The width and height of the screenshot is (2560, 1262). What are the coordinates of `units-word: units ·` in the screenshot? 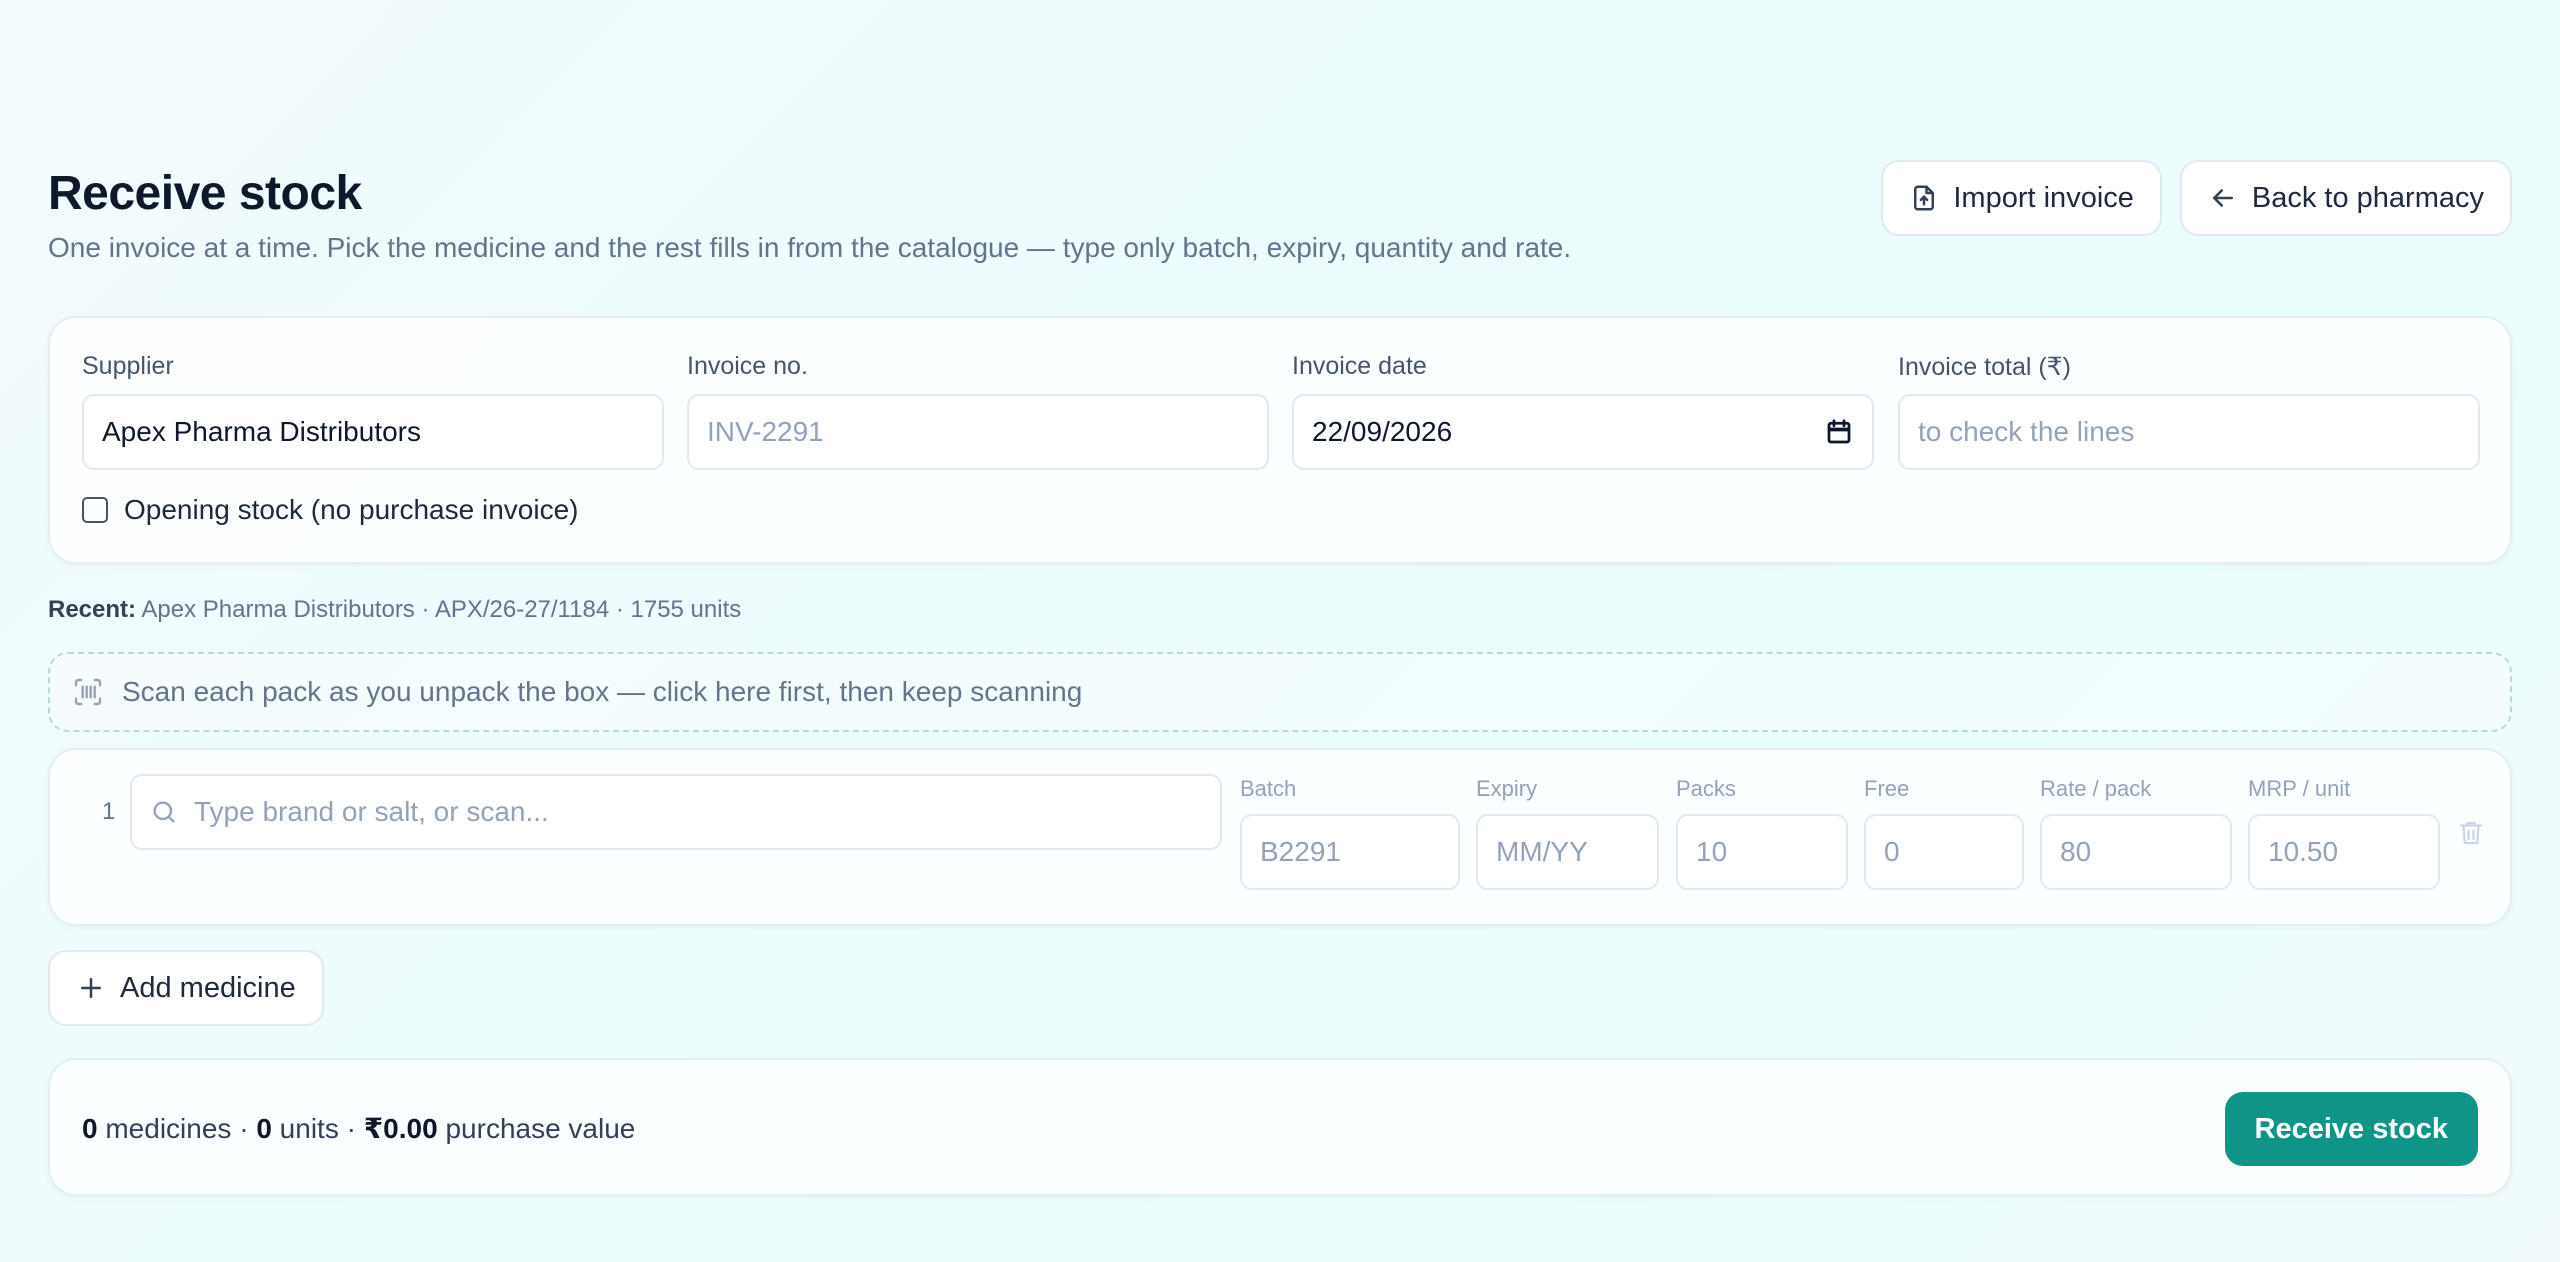 It's located at (317, 1128).